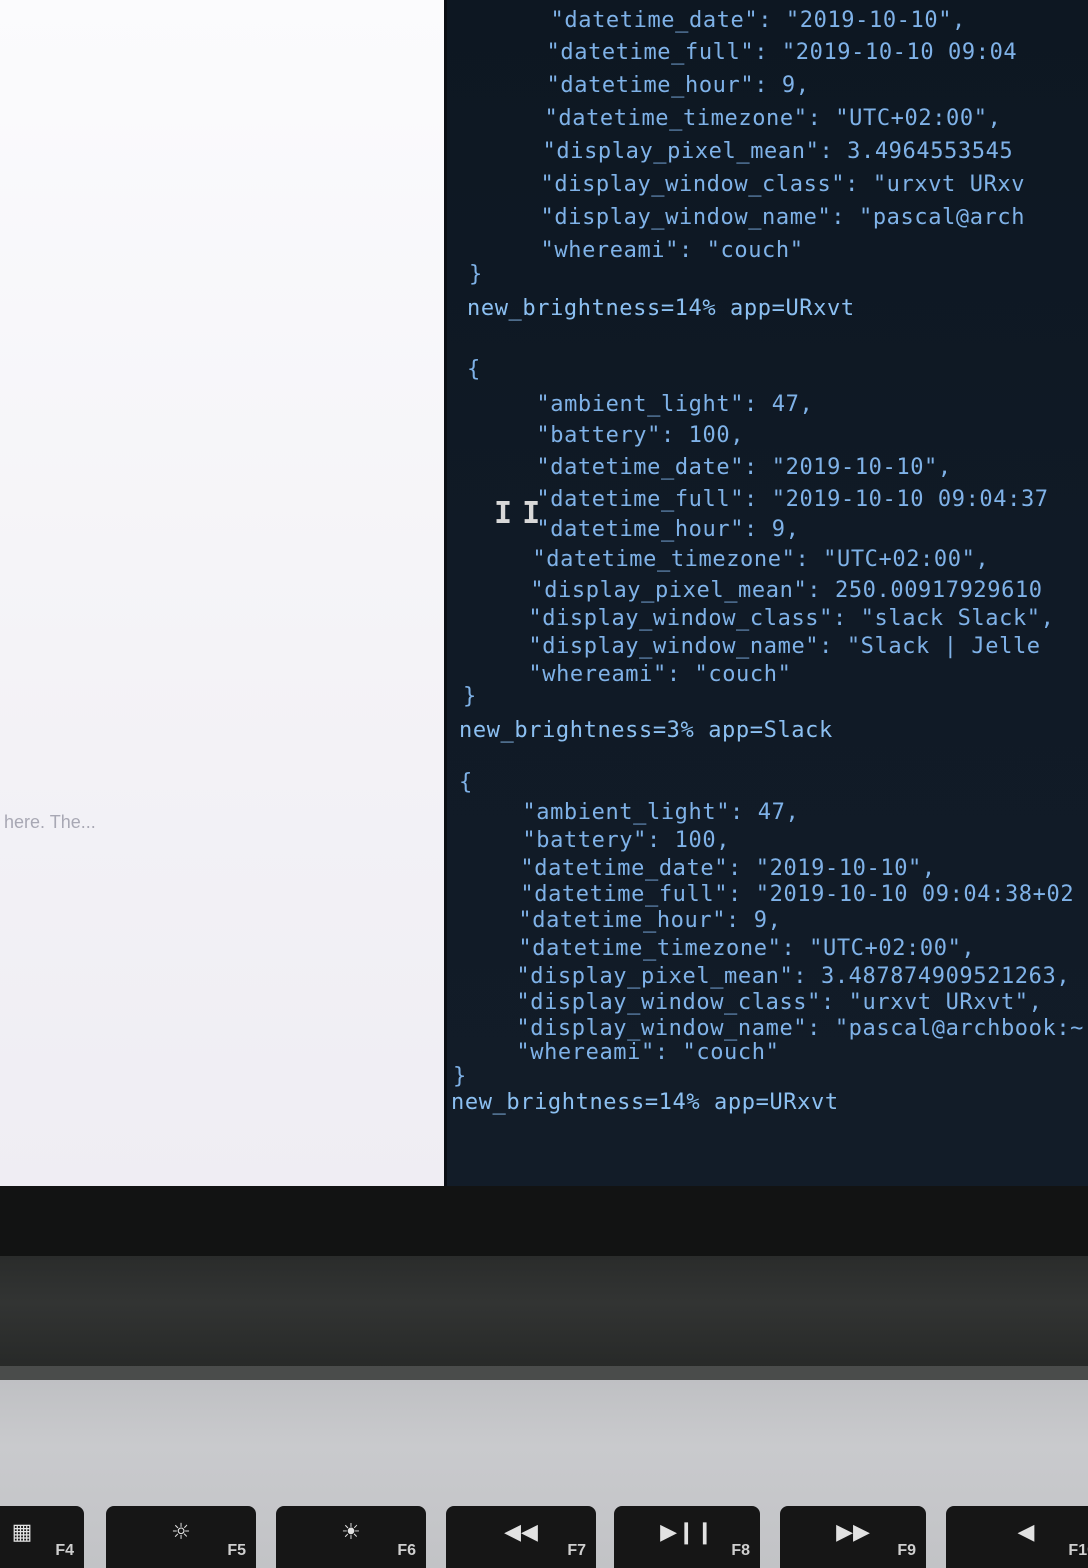 This screenshot has height=1568, width=1088. What do you see at coordinates (762, 184) in the screenshot?
I see `terminal-line: "display_window_class": "urxvt URxv` at bounding box center [762, 184].